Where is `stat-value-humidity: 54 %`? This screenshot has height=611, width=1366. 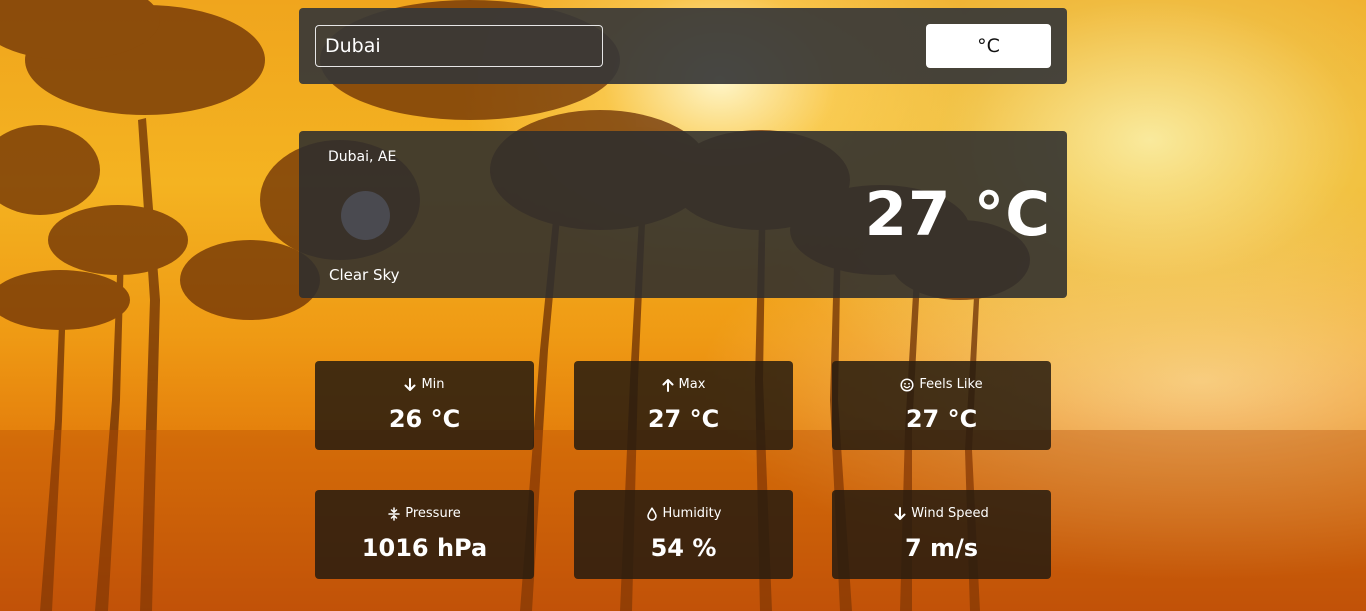 stat-value-humidity: 54 % is located at coordinates (683, 548).